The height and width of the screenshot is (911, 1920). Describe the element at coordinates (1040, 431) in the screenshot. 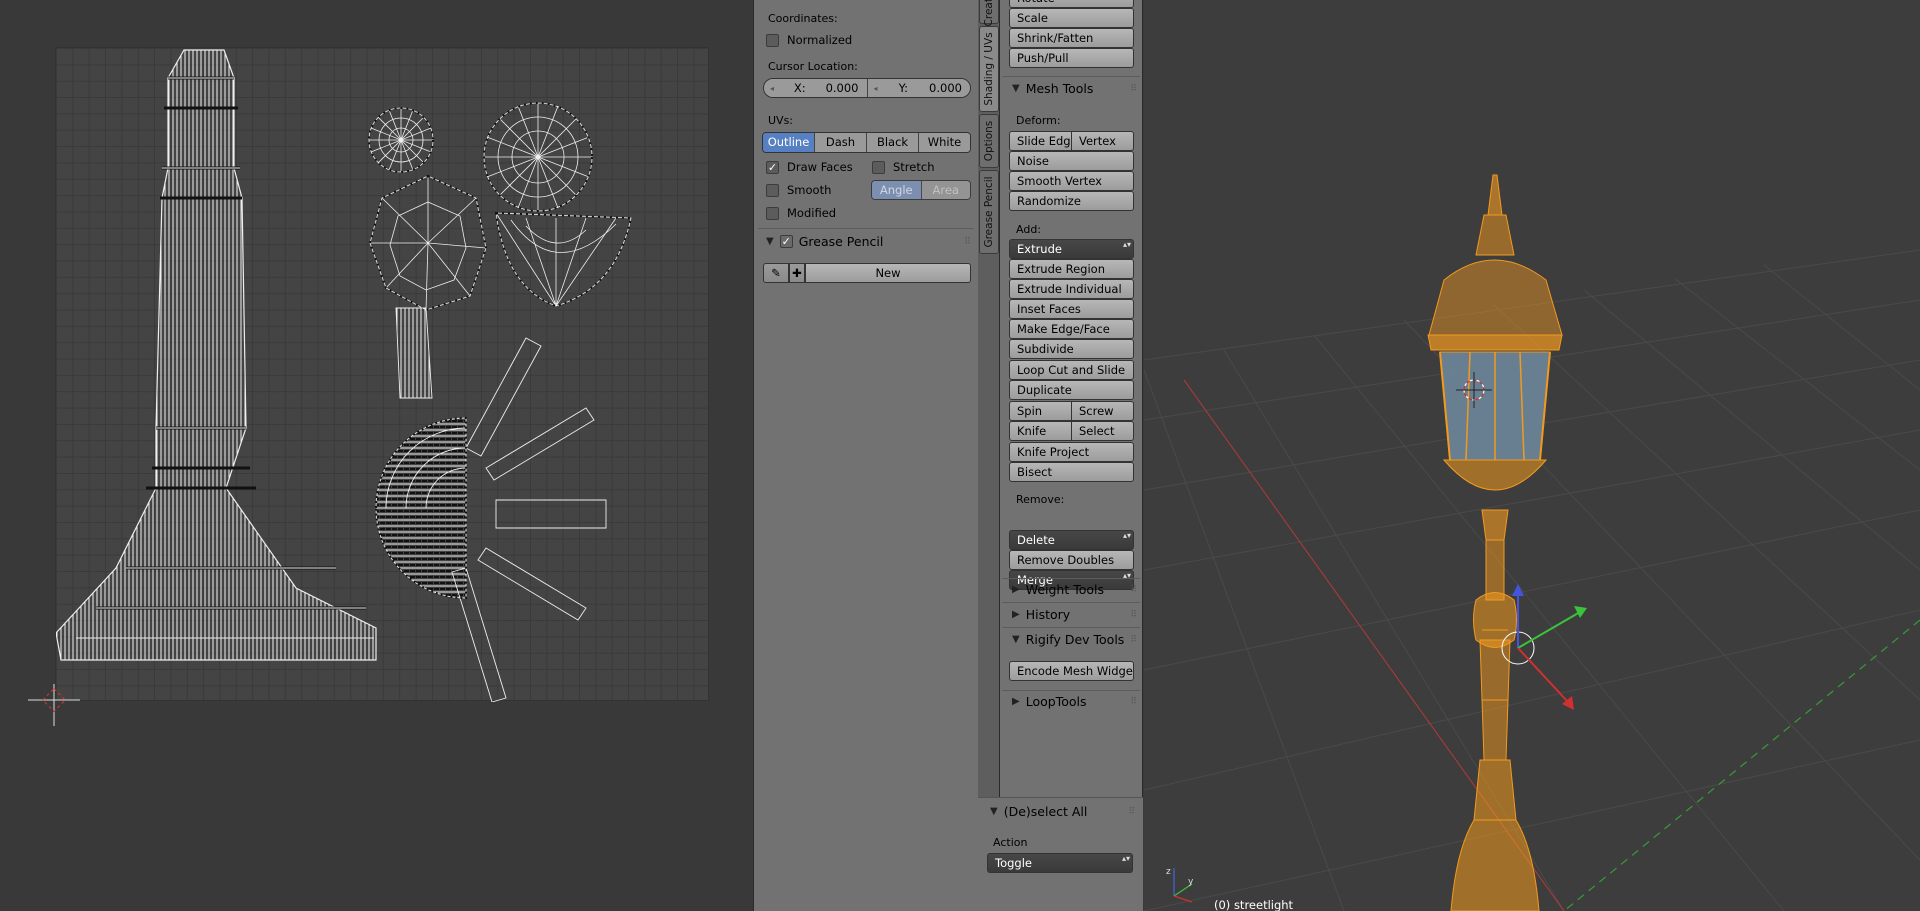

I see `knife-button: Knife` at that location.